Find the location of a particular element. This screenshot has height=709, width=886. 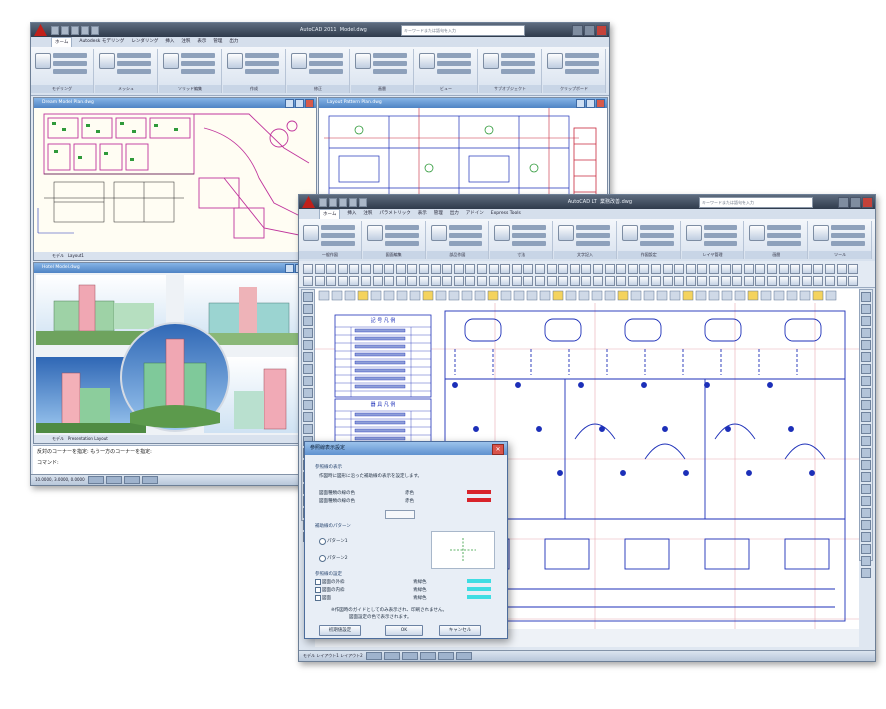

grid-toggle is located at coordinates (391, 656).